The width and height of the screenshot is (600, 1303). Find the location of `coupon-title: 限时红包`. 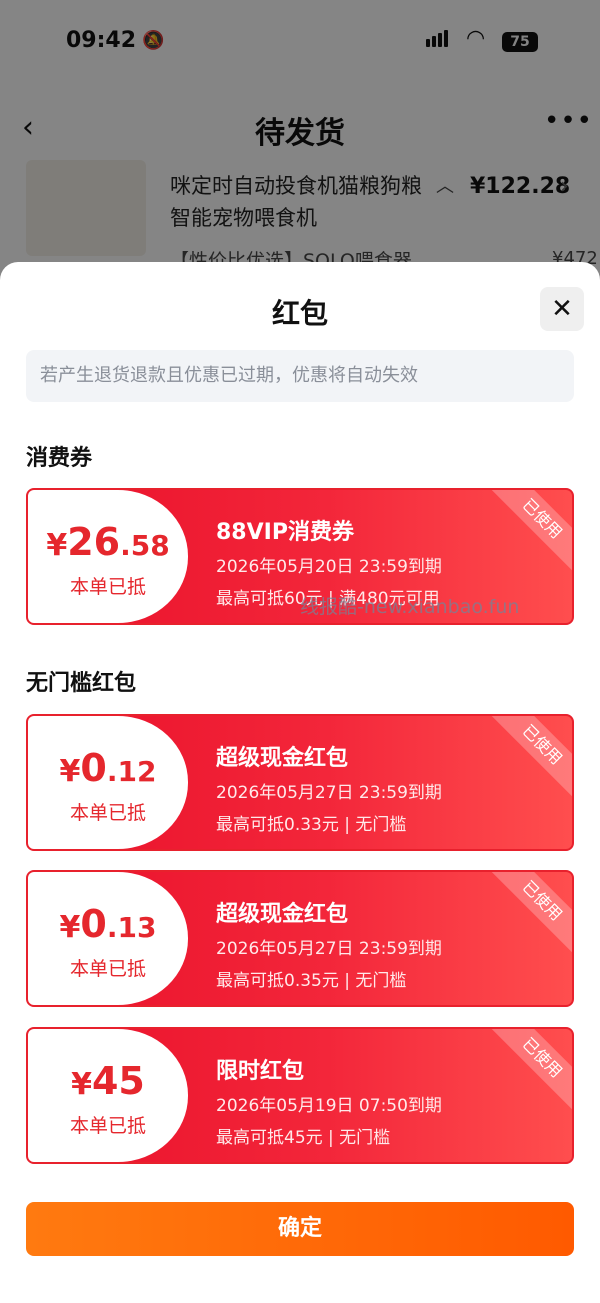

coupon-title: 限时红包 is located at coordinates (260, 1071).